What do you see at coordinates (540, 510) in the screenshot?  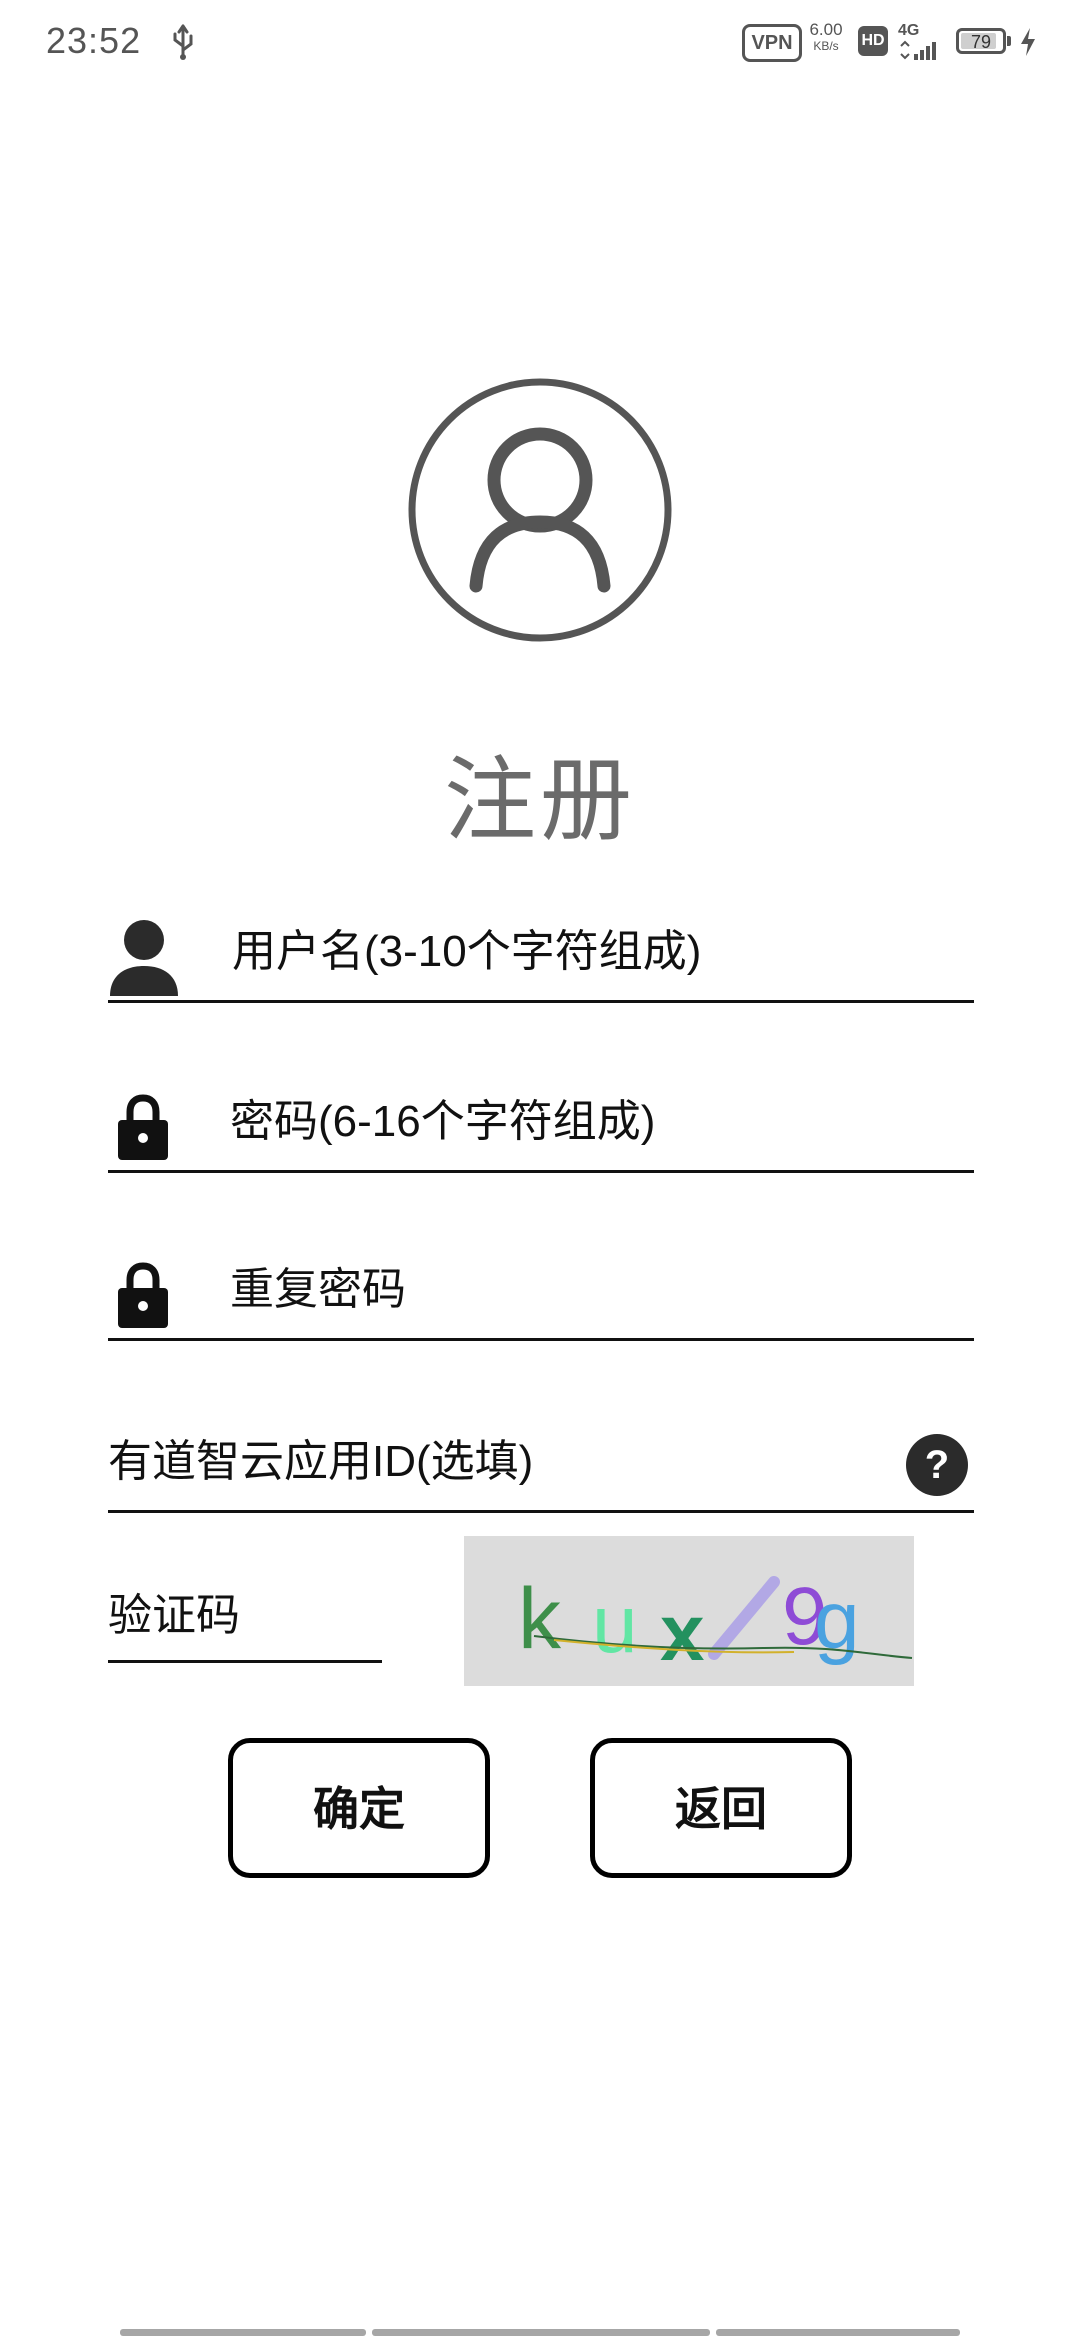 I see `user-circle-icon` at bounding box center [540, 510].